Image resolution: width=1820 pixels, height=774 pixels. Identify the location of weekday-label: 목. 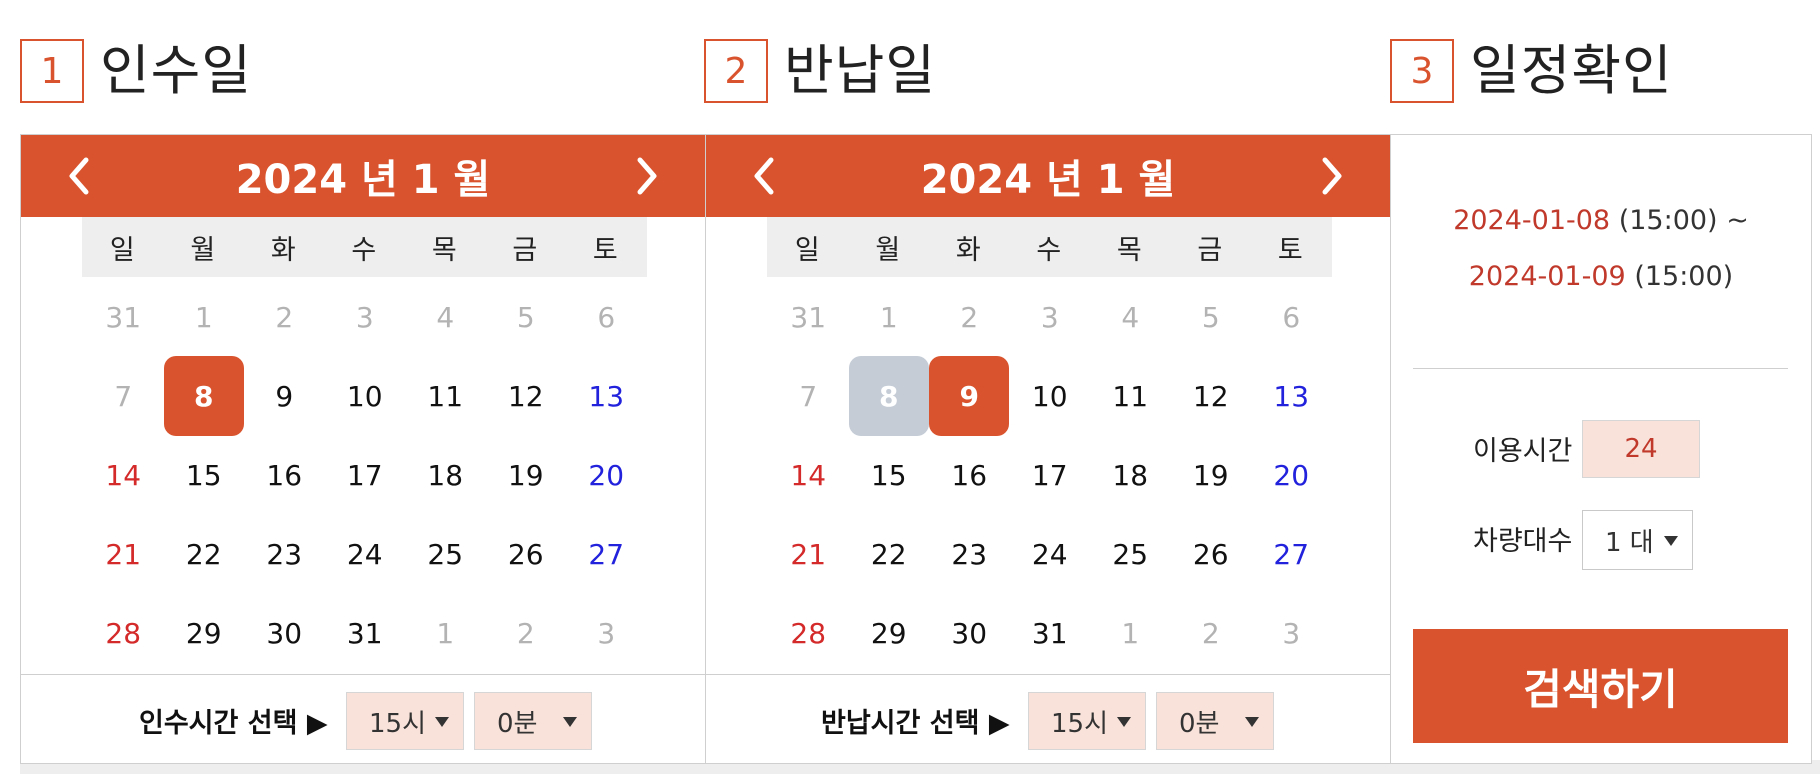
(1129, 250).